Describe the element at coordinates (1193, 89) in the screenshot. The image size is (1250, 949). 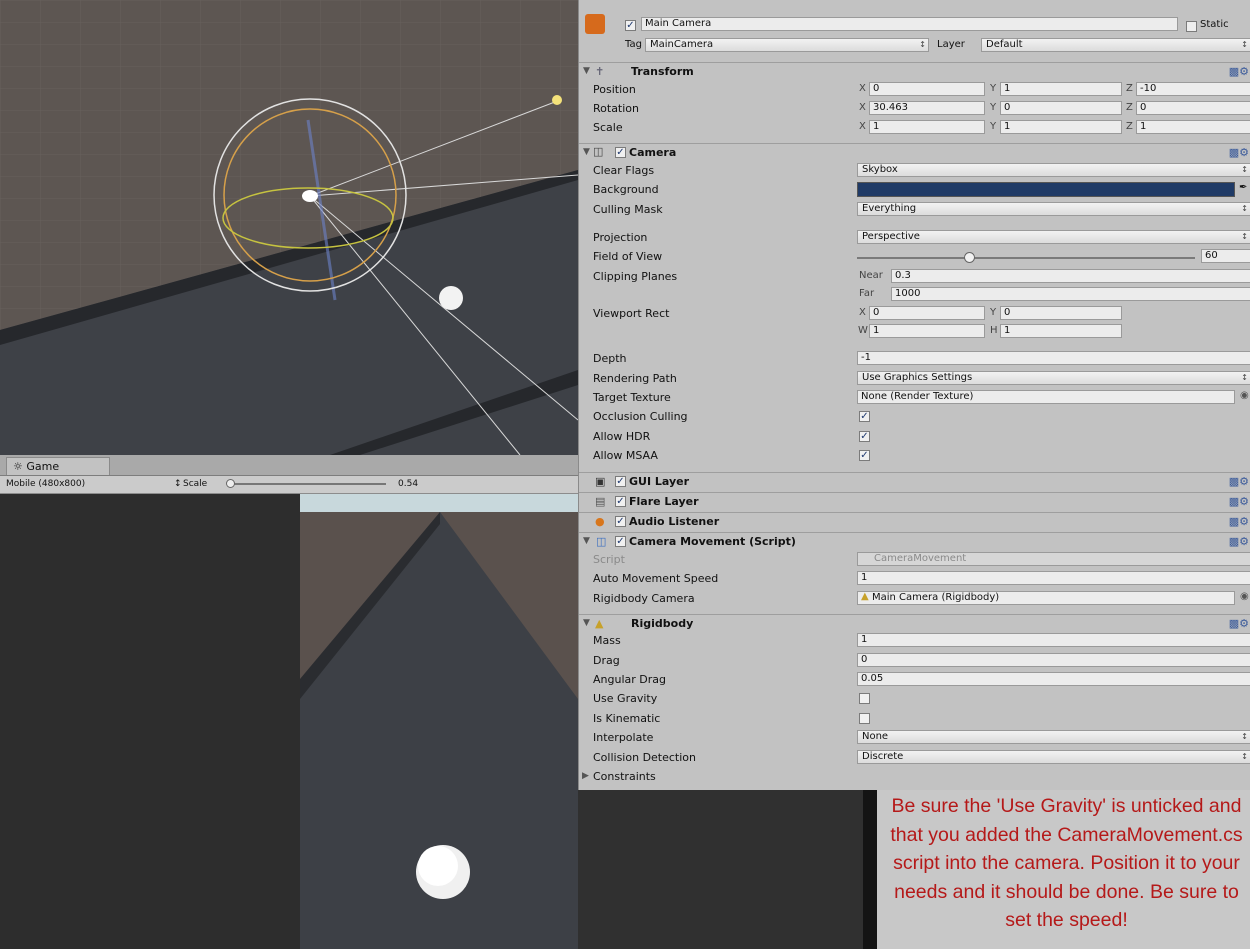
I see `position-z-field: -10` at that location.